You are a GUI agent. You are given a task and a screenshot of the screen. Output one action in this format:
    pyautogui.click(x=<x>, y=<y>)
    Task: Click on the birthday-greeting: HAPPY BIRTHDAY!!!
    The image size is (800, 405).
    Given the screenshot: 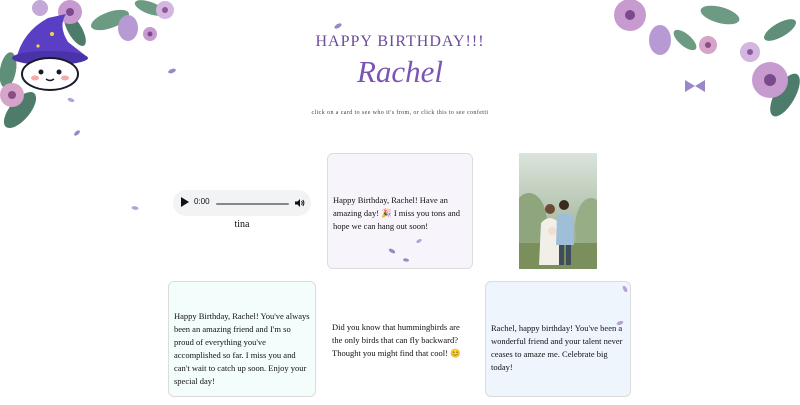 What is the action you would take?
    pyautogui.click(x=400, y=41)
    